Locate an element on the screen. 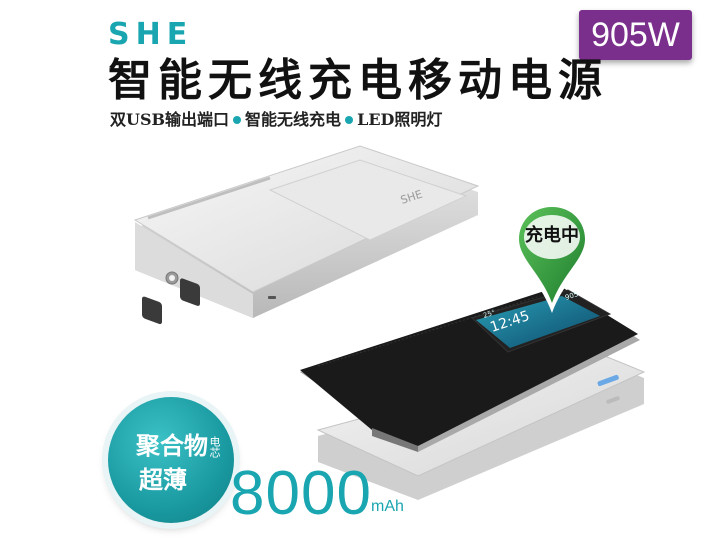 The width and height of the screenshot is (719, 539). feature-usb: 双USB输出端口 is located at coordinates (170, 119).